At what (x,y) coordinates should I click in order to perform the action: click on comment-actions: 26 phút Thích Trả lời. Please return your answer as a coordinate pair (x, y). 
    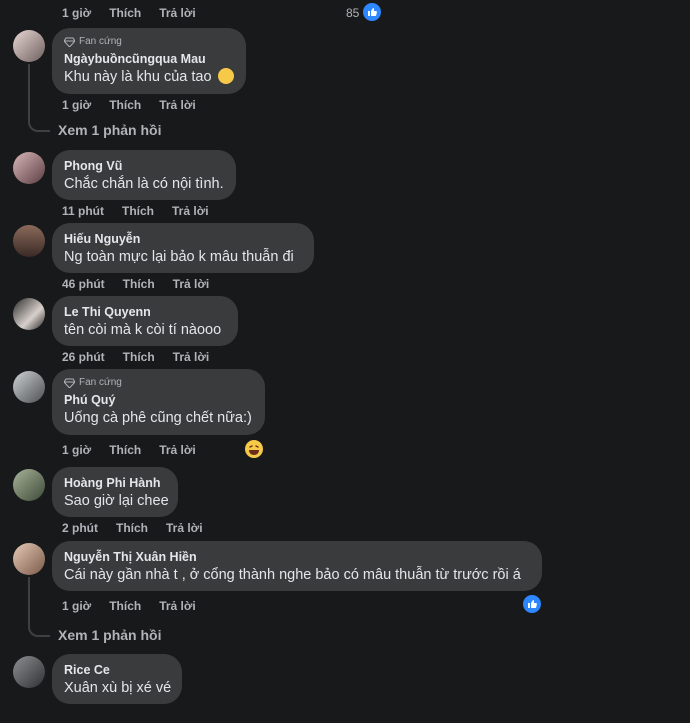
    Looking at the image, I should click on (144, 357).